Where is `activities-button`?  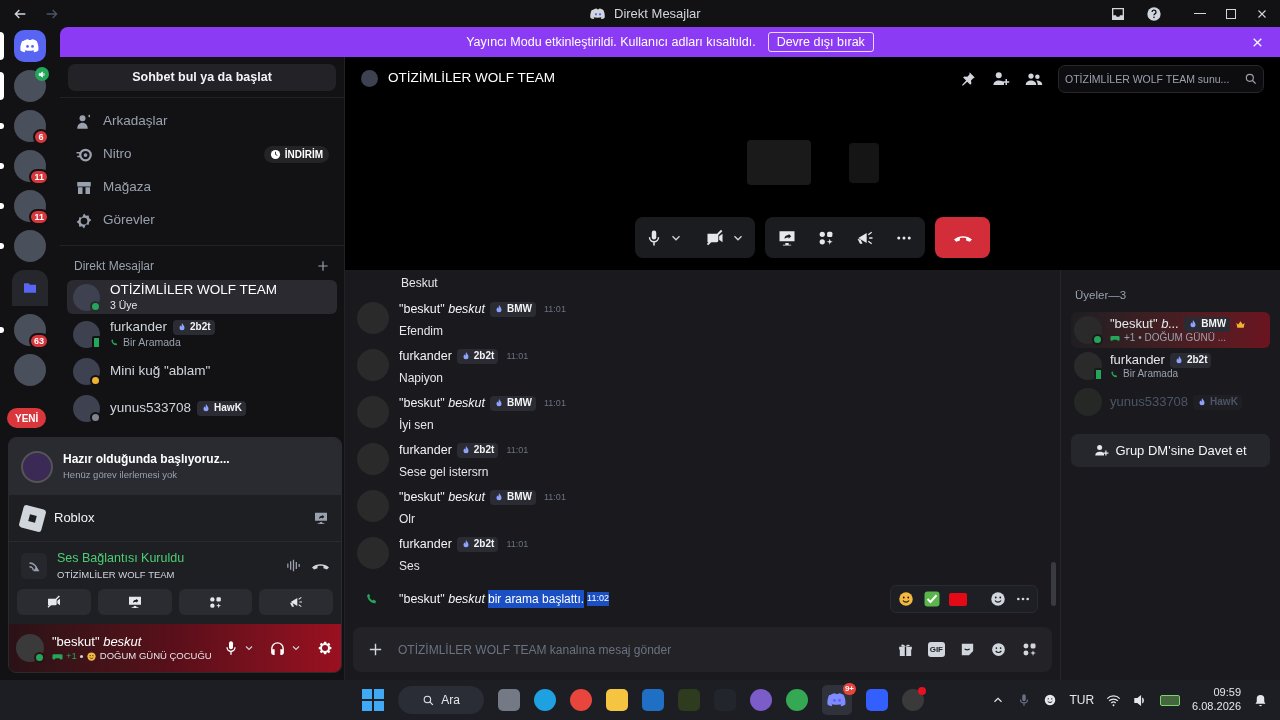
activities-button is located at coordinates (215, 602).